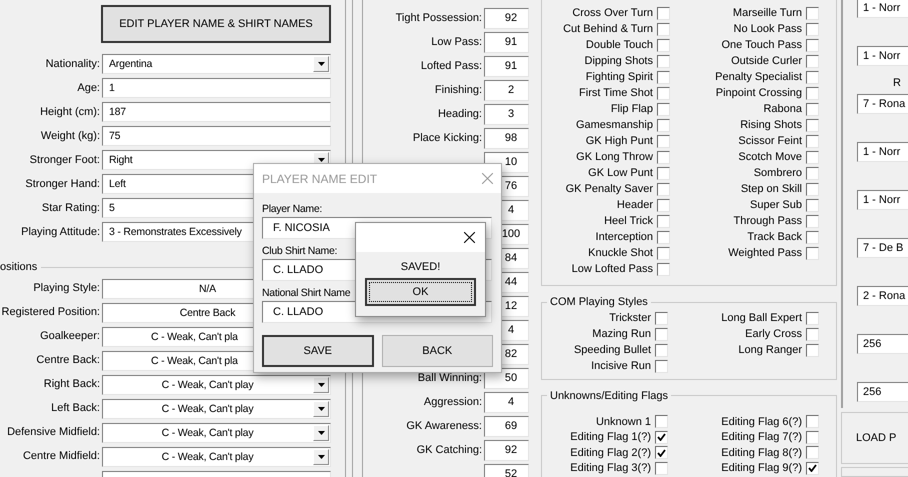 Image resolution: width=908 pixels, height=477 pixels. I want to click on field-label: Stronger Foot:, so click(64, 160).